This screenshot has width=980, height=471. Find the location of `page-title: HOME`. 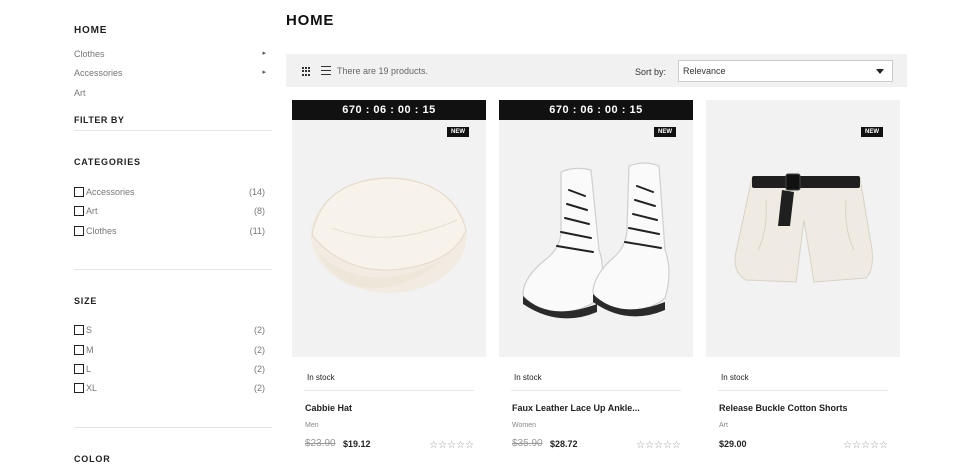

page-title: HOME is located at coordinates (310, 20).